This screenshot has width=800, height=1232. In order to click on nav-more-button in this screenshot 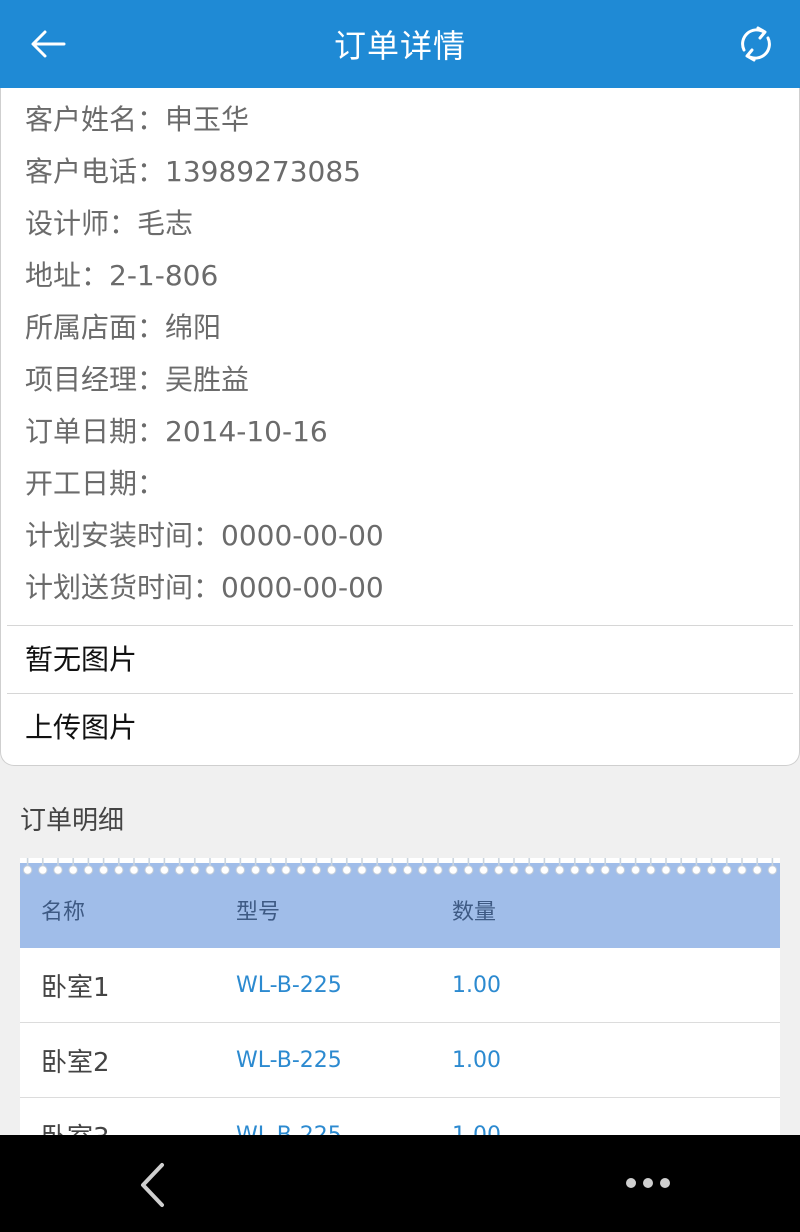, I will do `click(648, 1183)`.